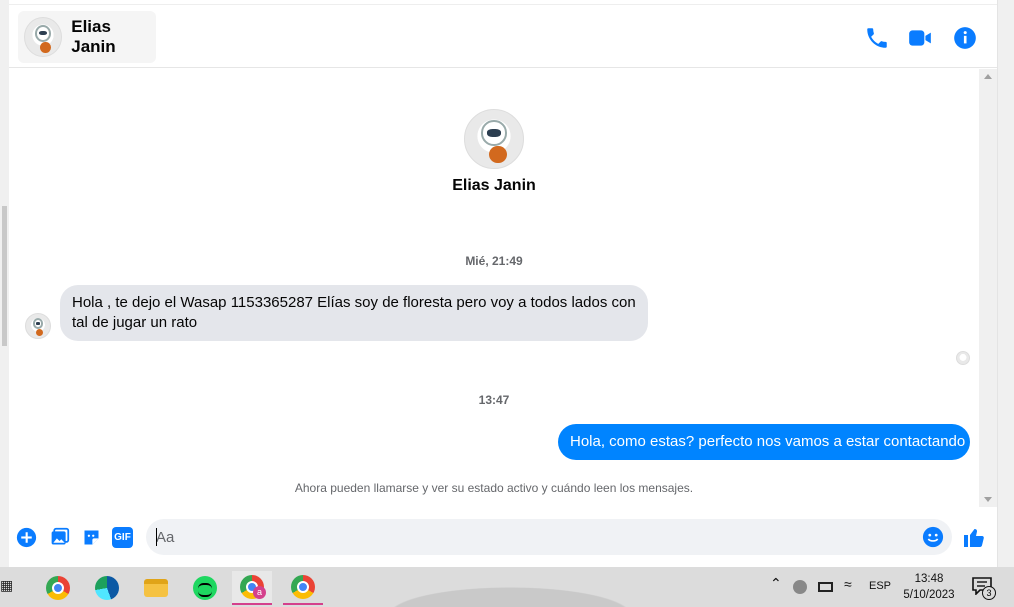  I want to click on contact-avatar, so click(43, 37).